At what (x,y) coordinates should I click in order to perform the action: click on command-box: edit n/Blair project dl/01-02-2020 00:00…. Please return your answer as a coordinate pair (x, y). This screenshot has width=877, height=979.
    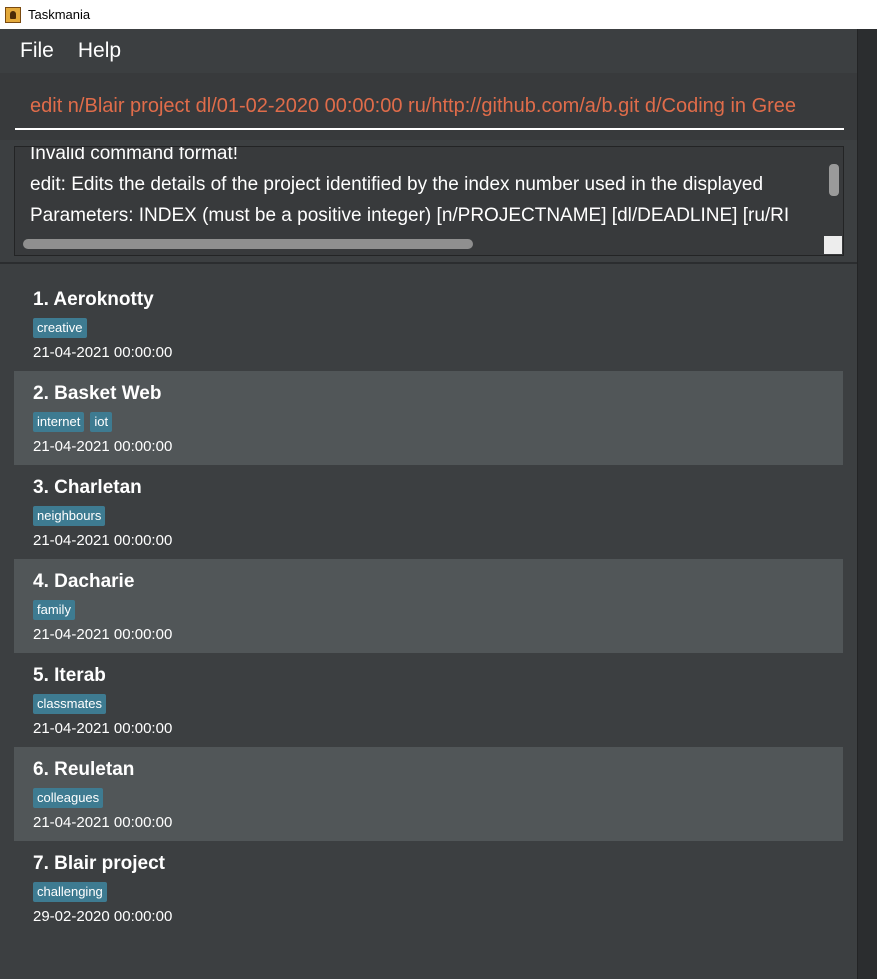
    Looking at the image, I should click on (428, 106).